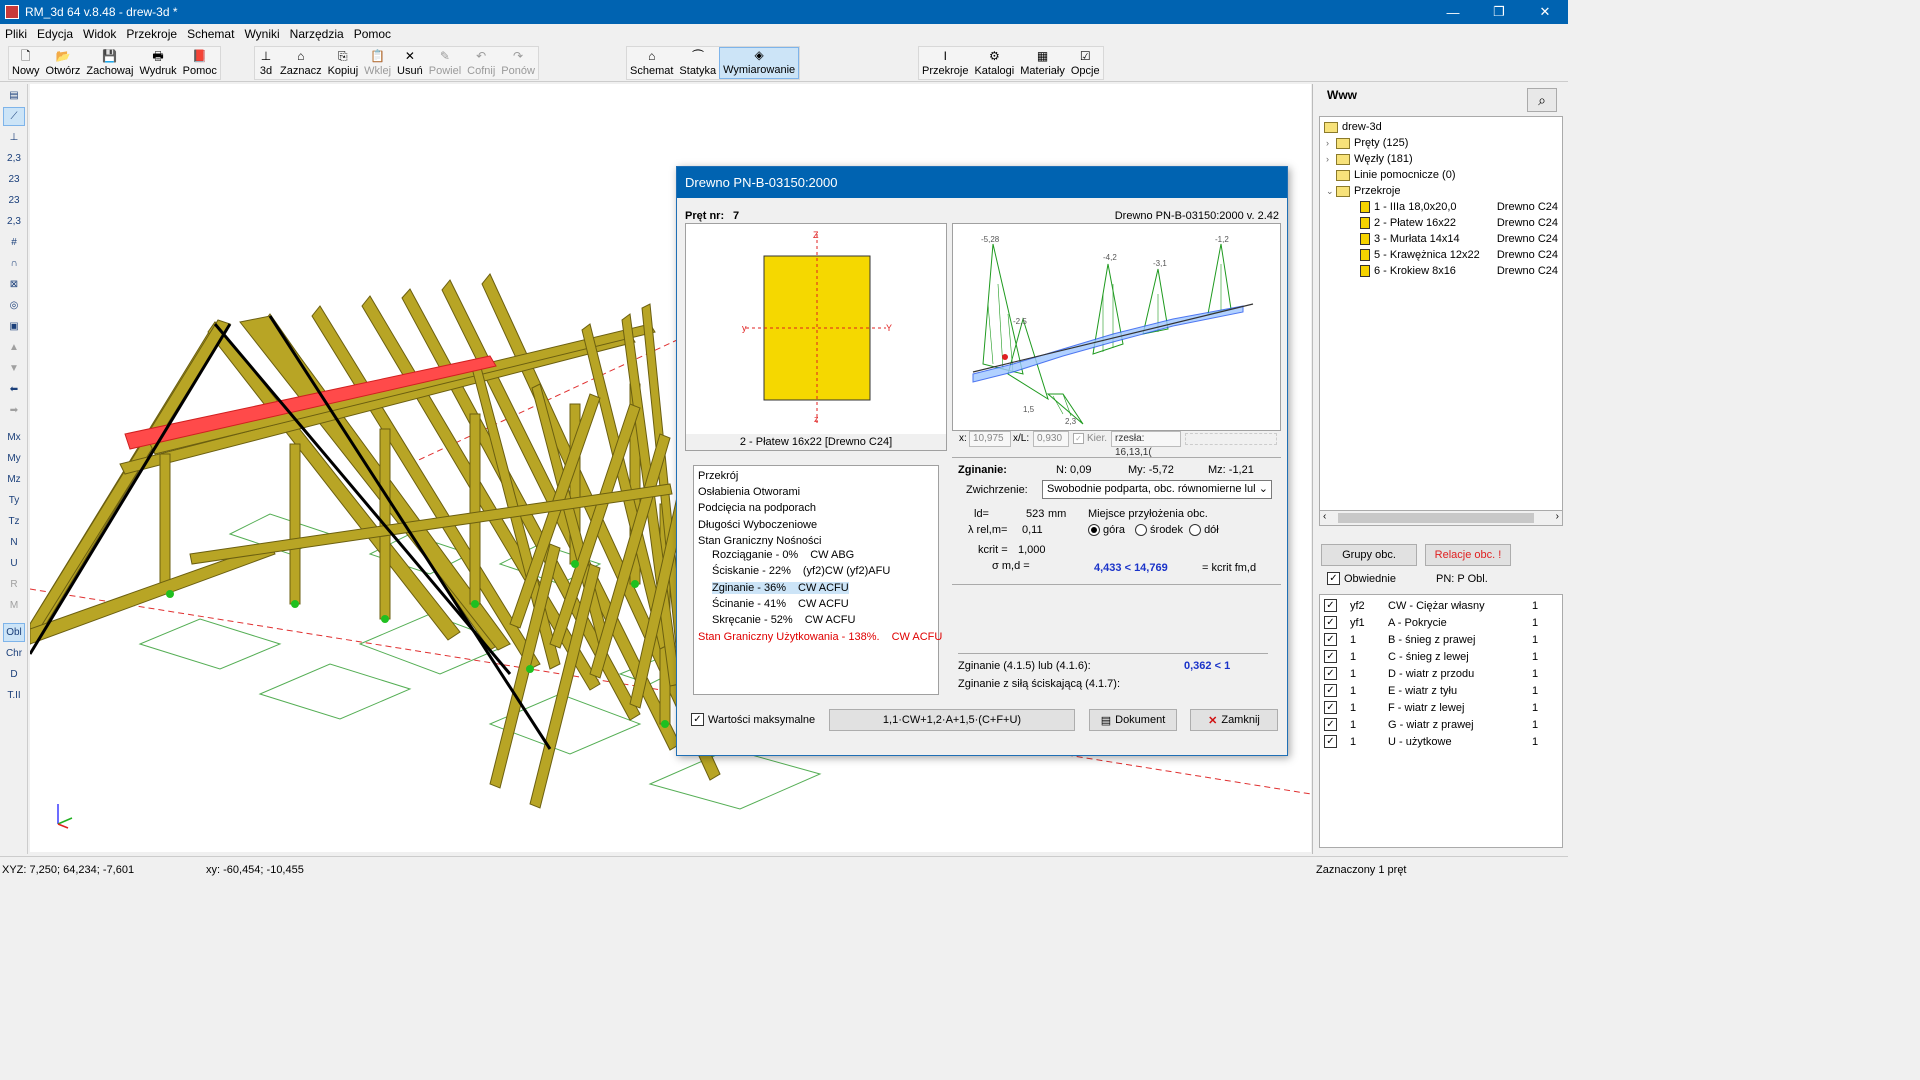 This screenshot has height=1080, width=1920. Describe the element at coordinates (14, 263) in the screenshot. I see `arc-icon: ∩` at that location.